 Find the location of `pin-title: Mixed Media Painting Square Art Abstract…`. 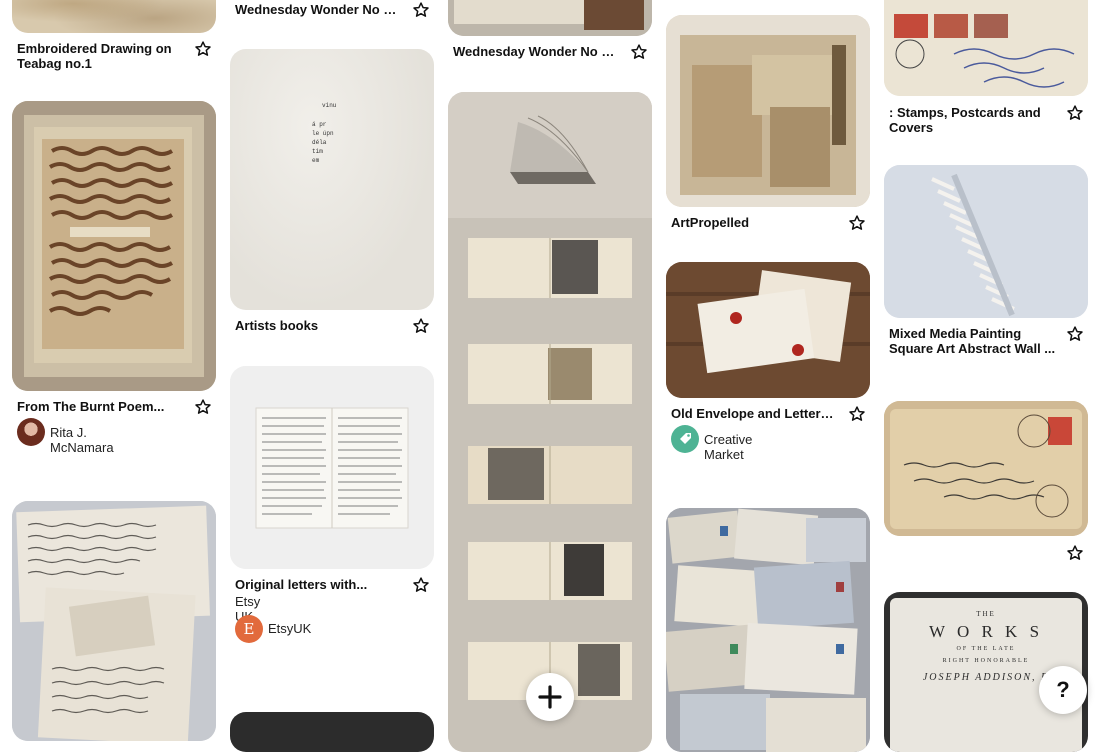

pin-title: Mixed Media Painting Square Art Abstract… is located at coordinates (974, 341).